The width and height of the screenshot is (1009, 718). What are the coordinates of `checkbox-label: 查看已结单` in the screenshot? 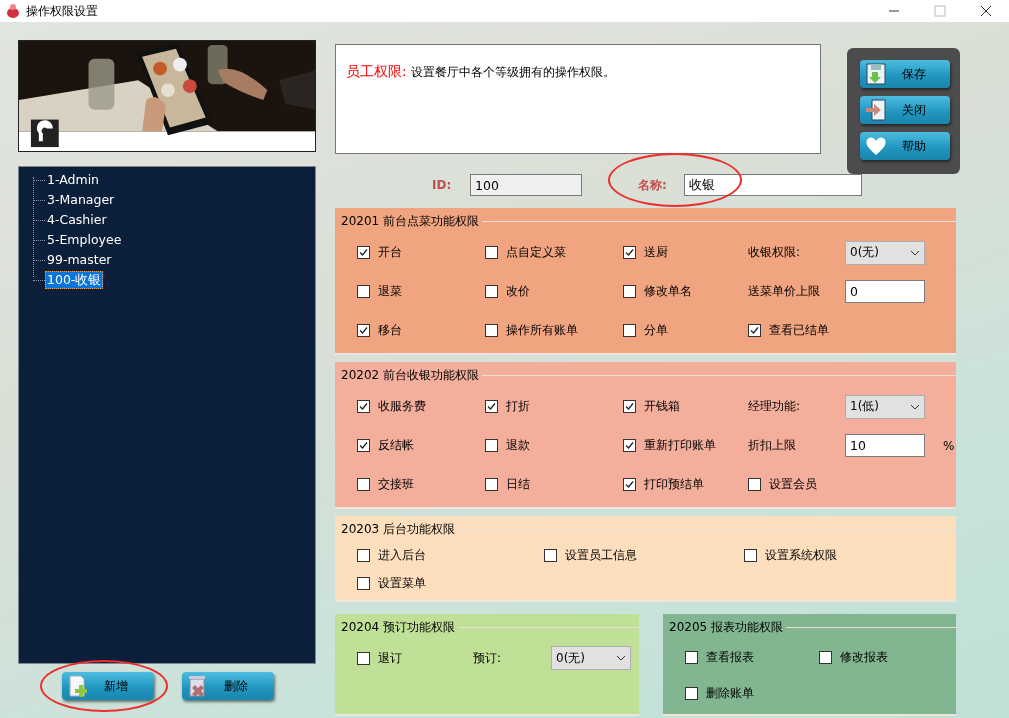 It's located at (799, 330).